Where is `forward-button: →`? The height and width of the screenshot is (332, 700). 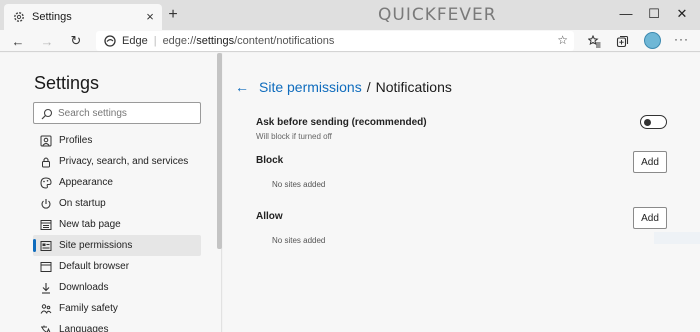
forward-button: → is located at coordinates (47, 41).